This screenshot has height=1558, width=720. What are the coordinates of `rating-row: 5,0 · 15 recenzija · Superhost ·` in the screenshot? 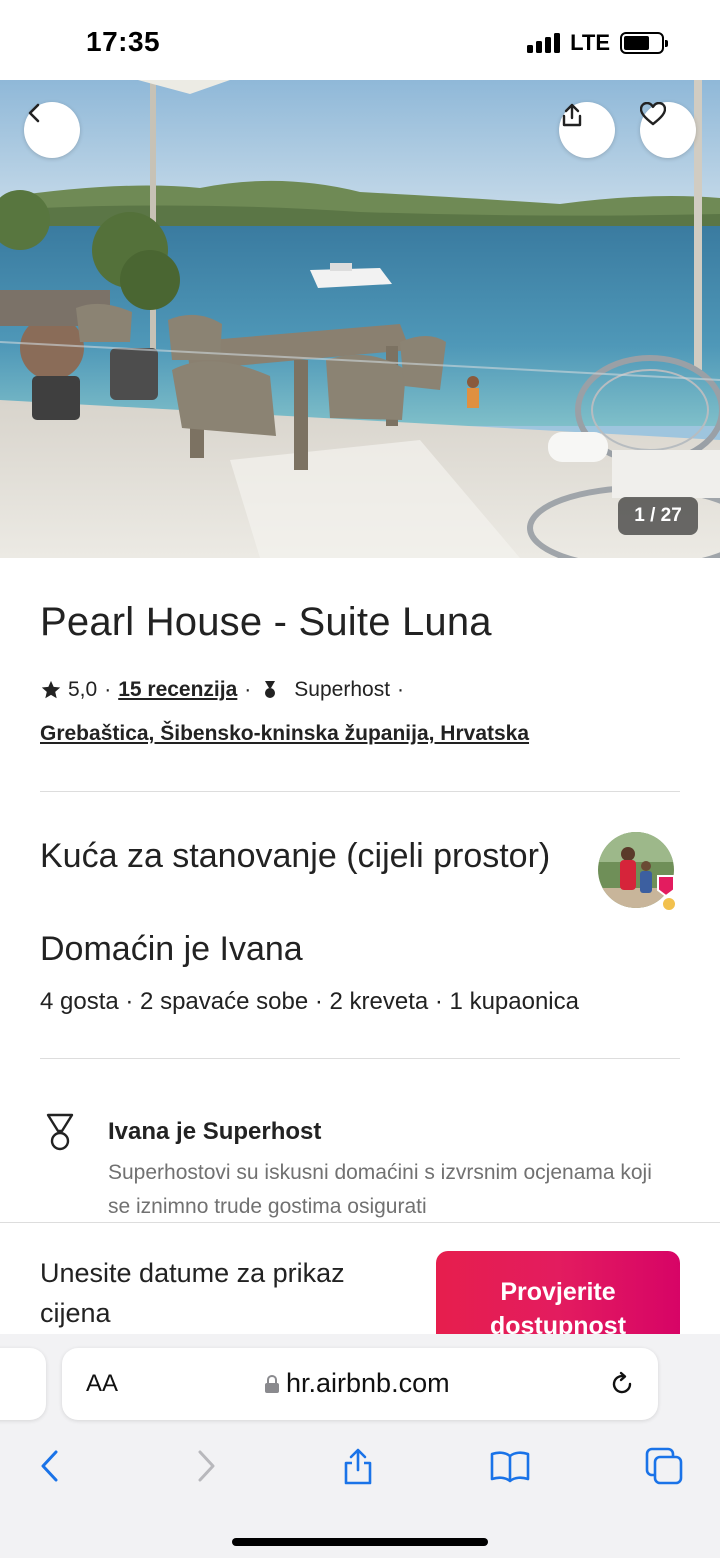 It's located at (225, 690).